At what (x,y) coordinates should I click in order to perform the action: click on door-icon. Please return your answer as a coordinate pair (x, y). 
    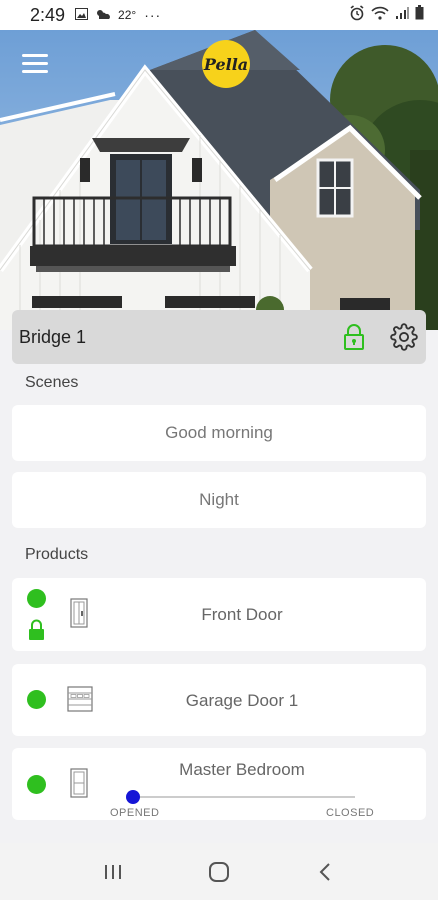
    Looking at the image, I should click on (79, 615).